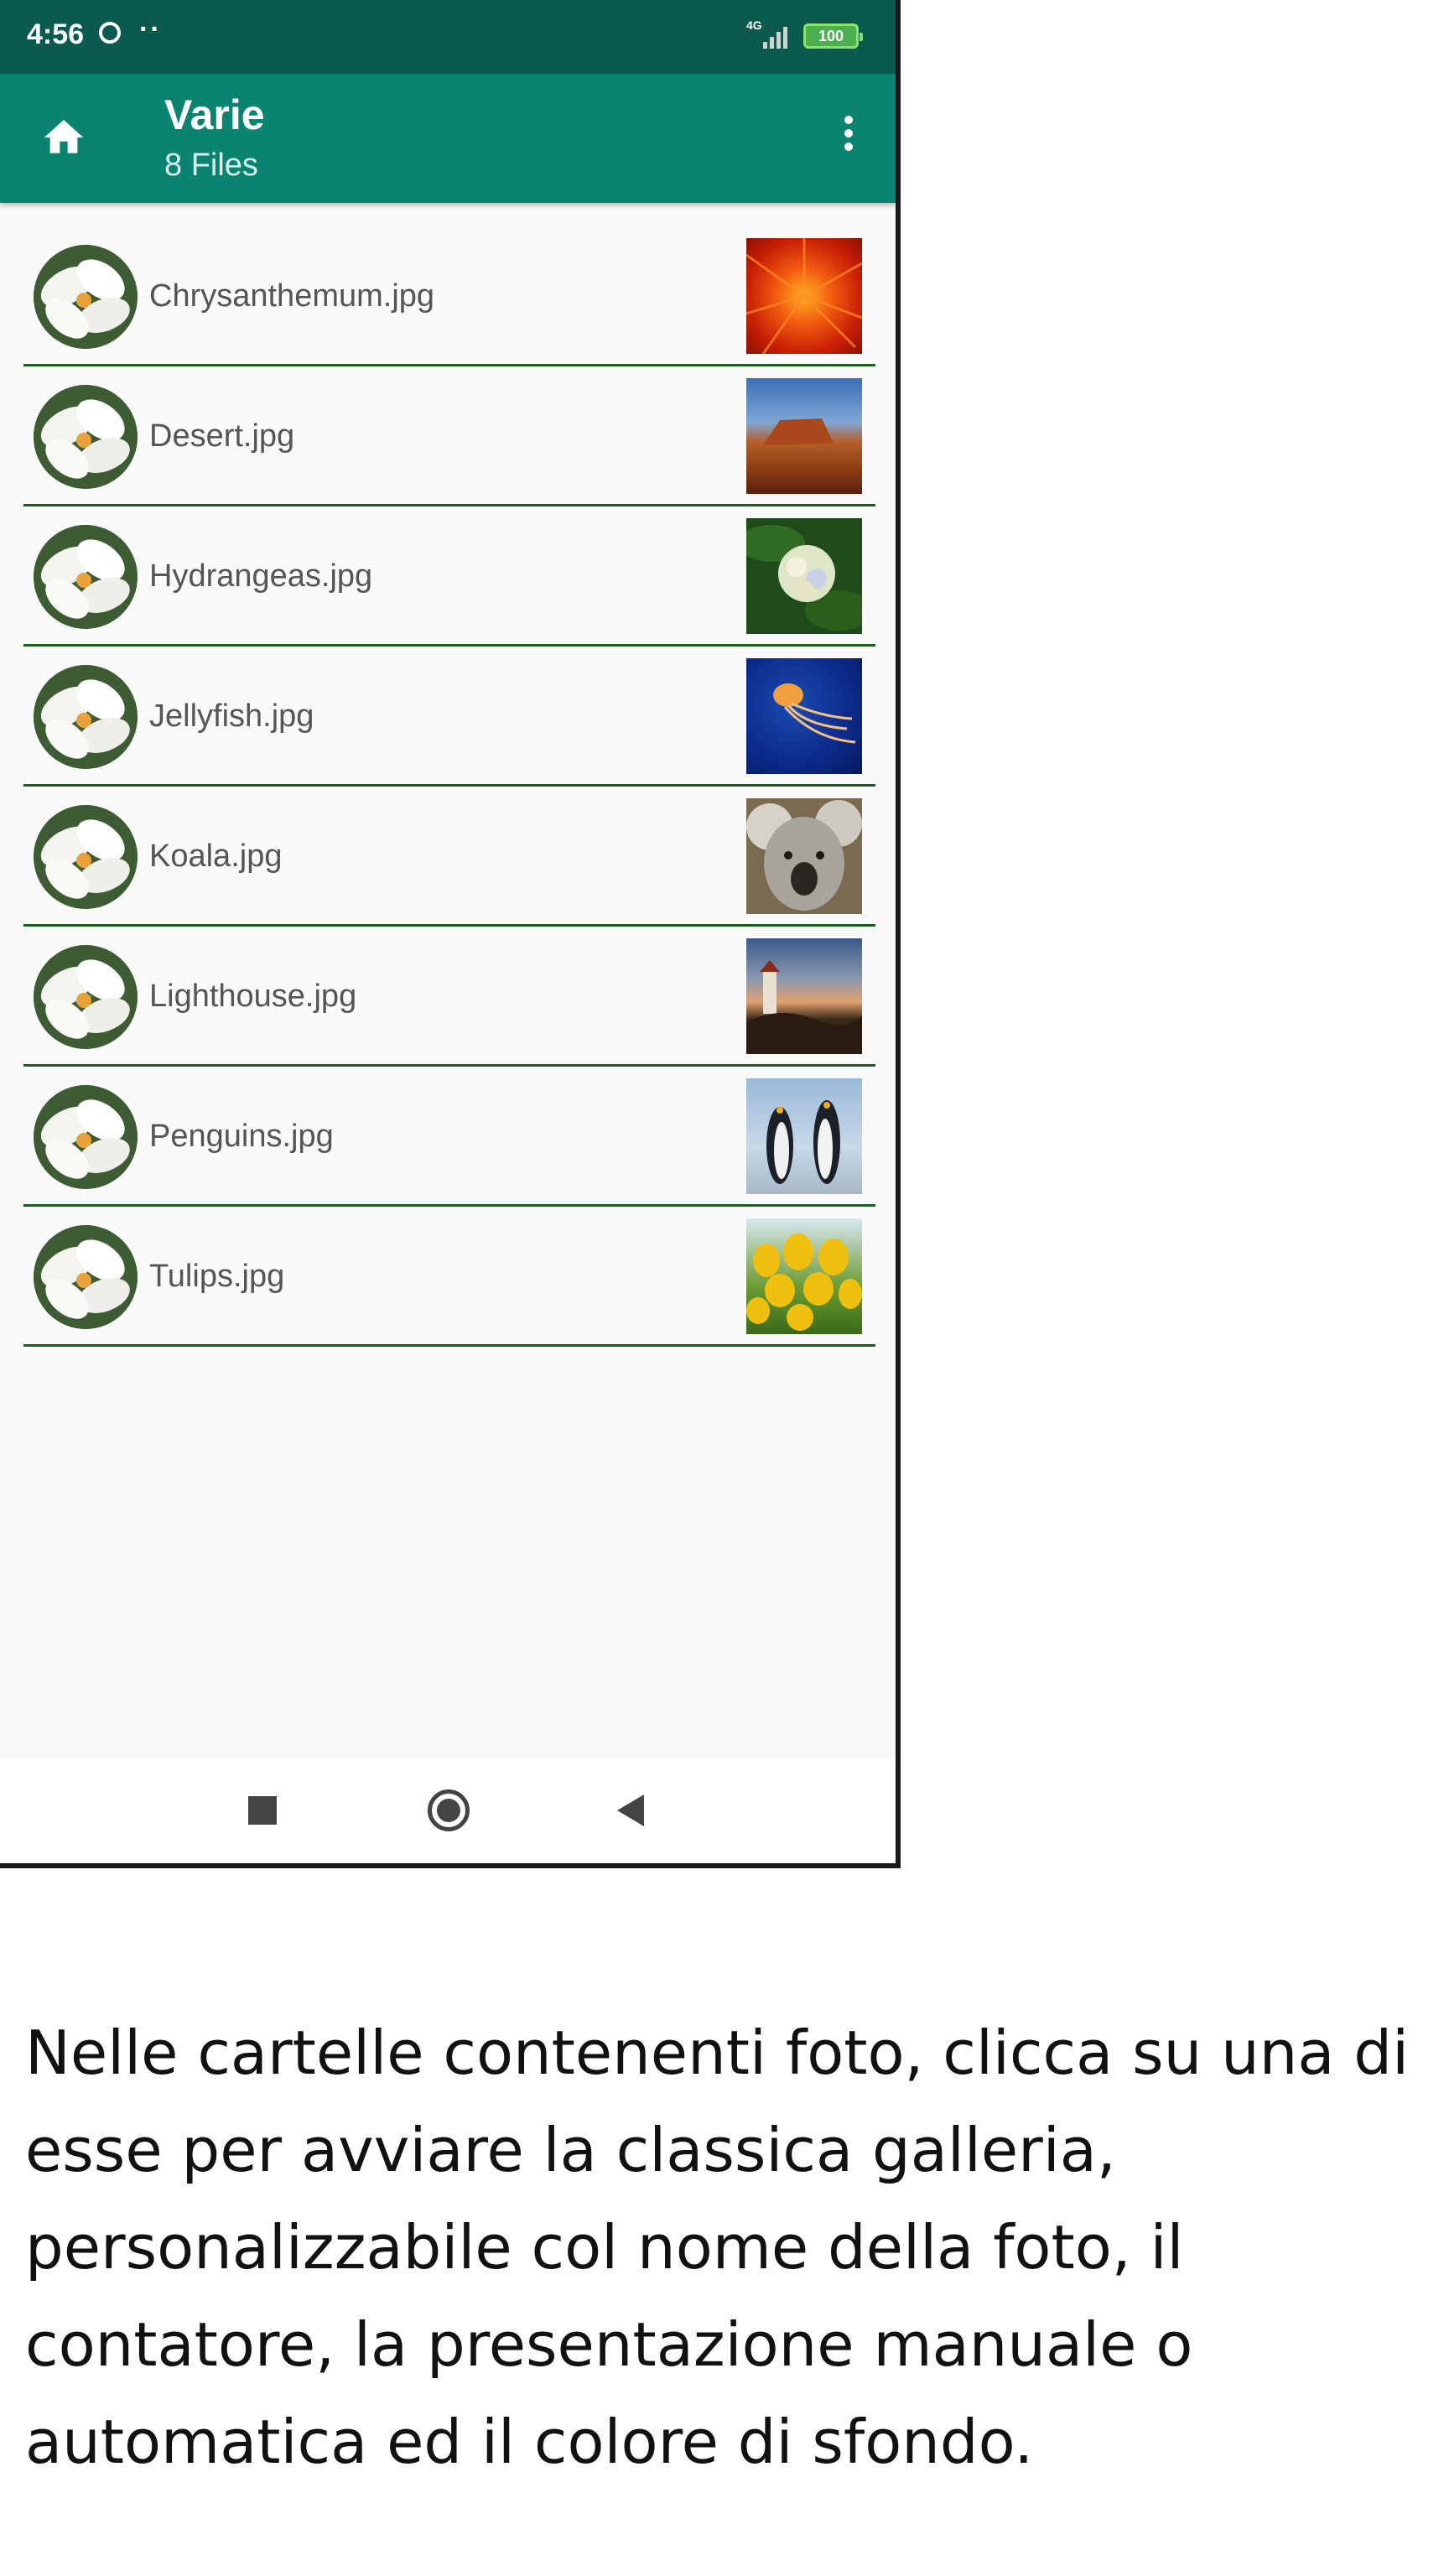  What do you see at coordinates (216, 856) in the screenshot?
I see `file-name: Koala.jpg` at bounding box center [216, 856].